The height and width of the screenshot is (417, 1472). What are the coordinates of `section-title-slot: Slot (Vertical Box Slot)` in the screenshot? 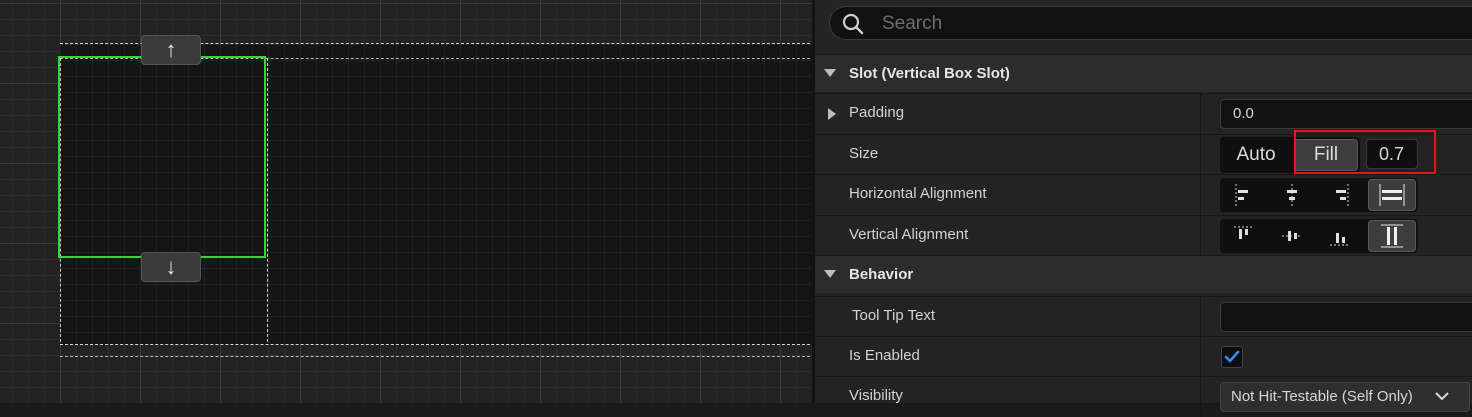 It's located at (929, 73).